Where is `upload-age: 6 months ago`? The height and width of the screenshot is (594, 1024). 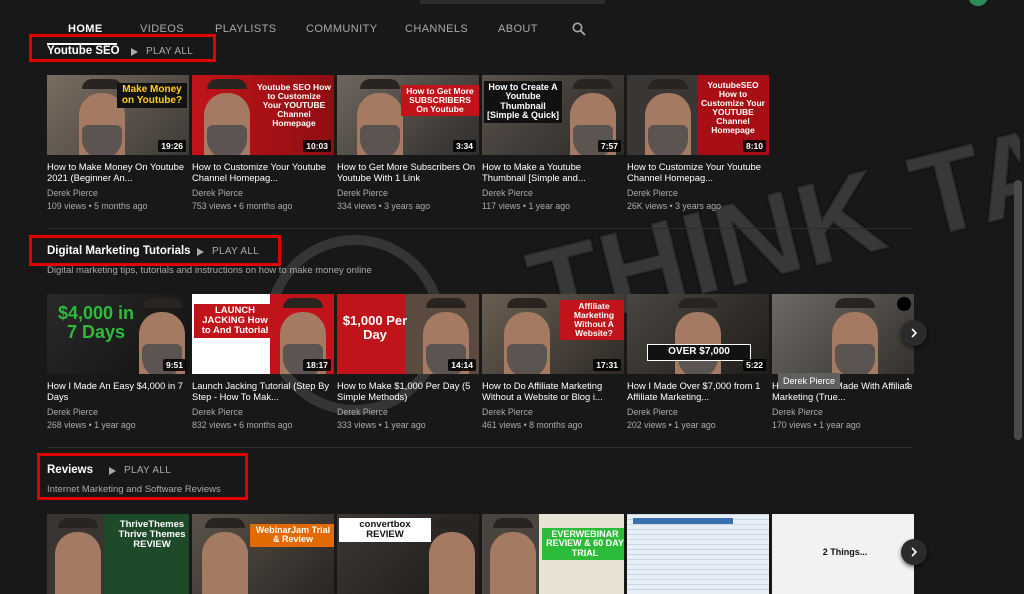 upload-age: 6 months ago is located at coordinates (266, 425).